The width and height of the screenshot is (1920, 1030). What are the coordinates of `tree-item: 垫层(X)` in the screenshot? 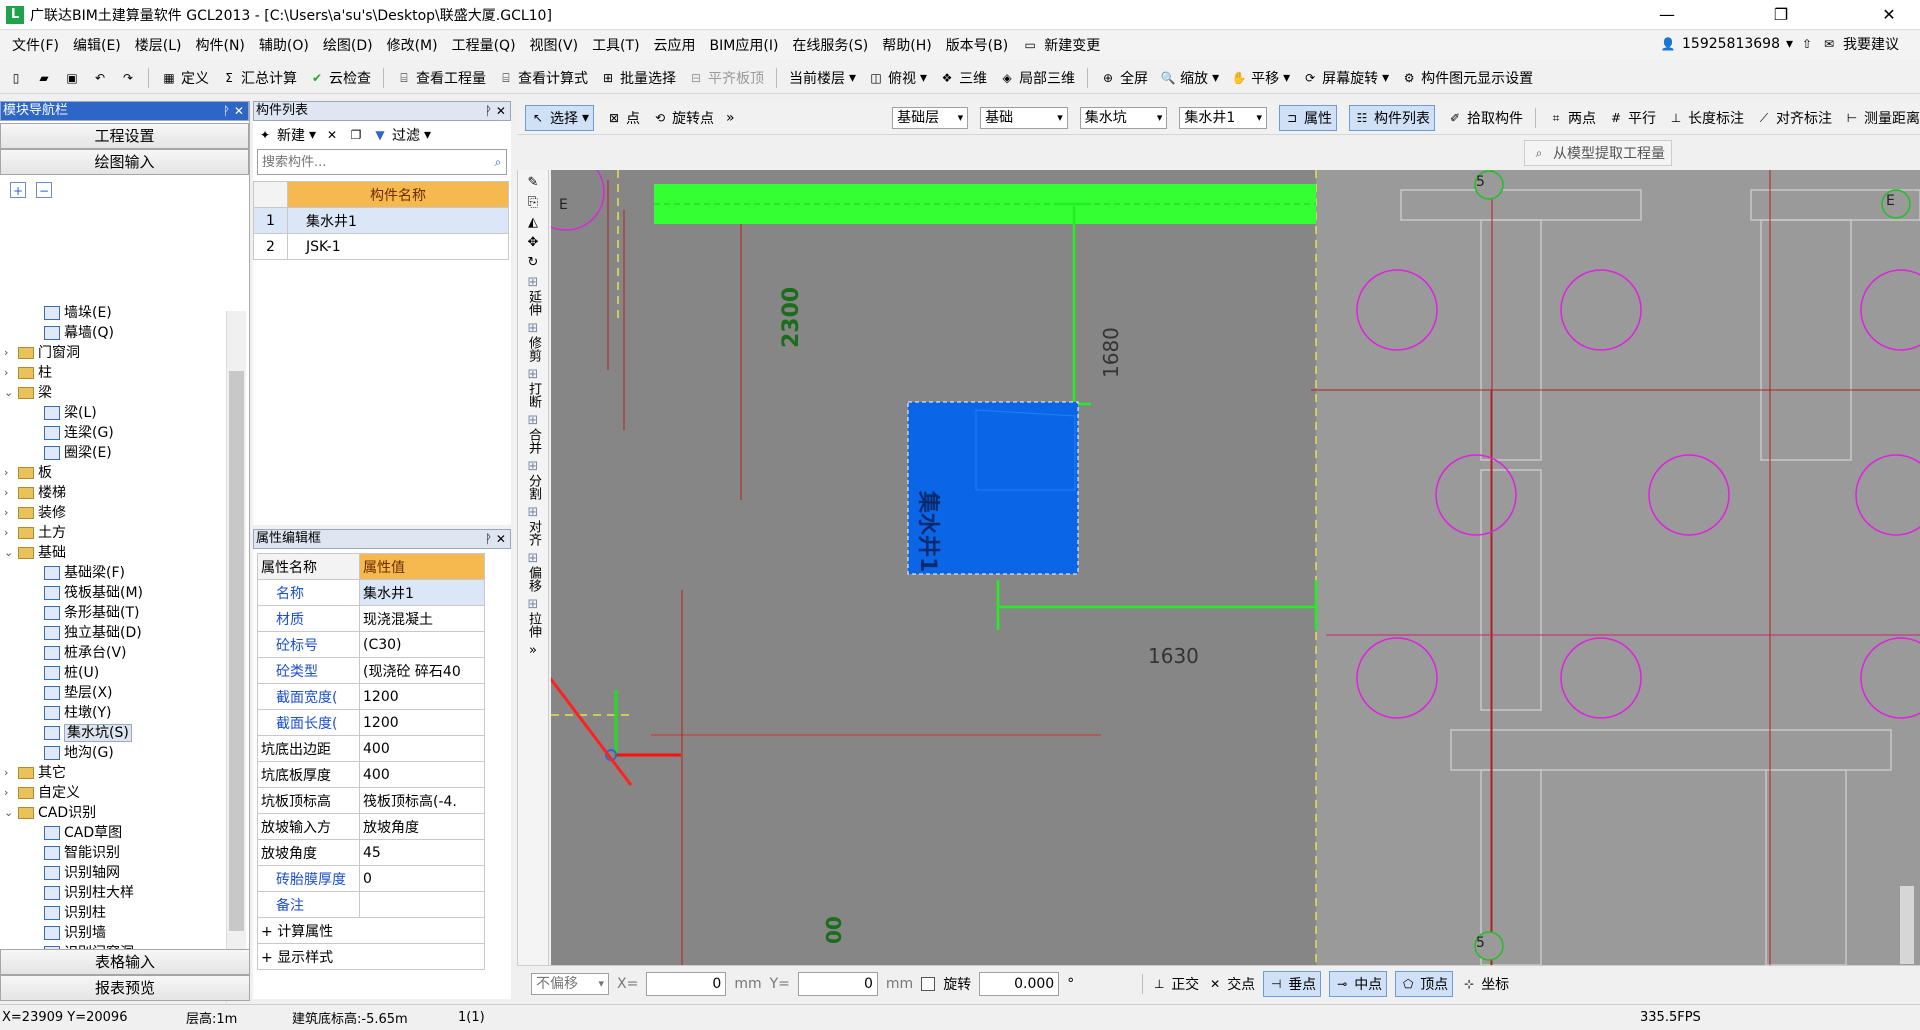 It's located at (125, 693).